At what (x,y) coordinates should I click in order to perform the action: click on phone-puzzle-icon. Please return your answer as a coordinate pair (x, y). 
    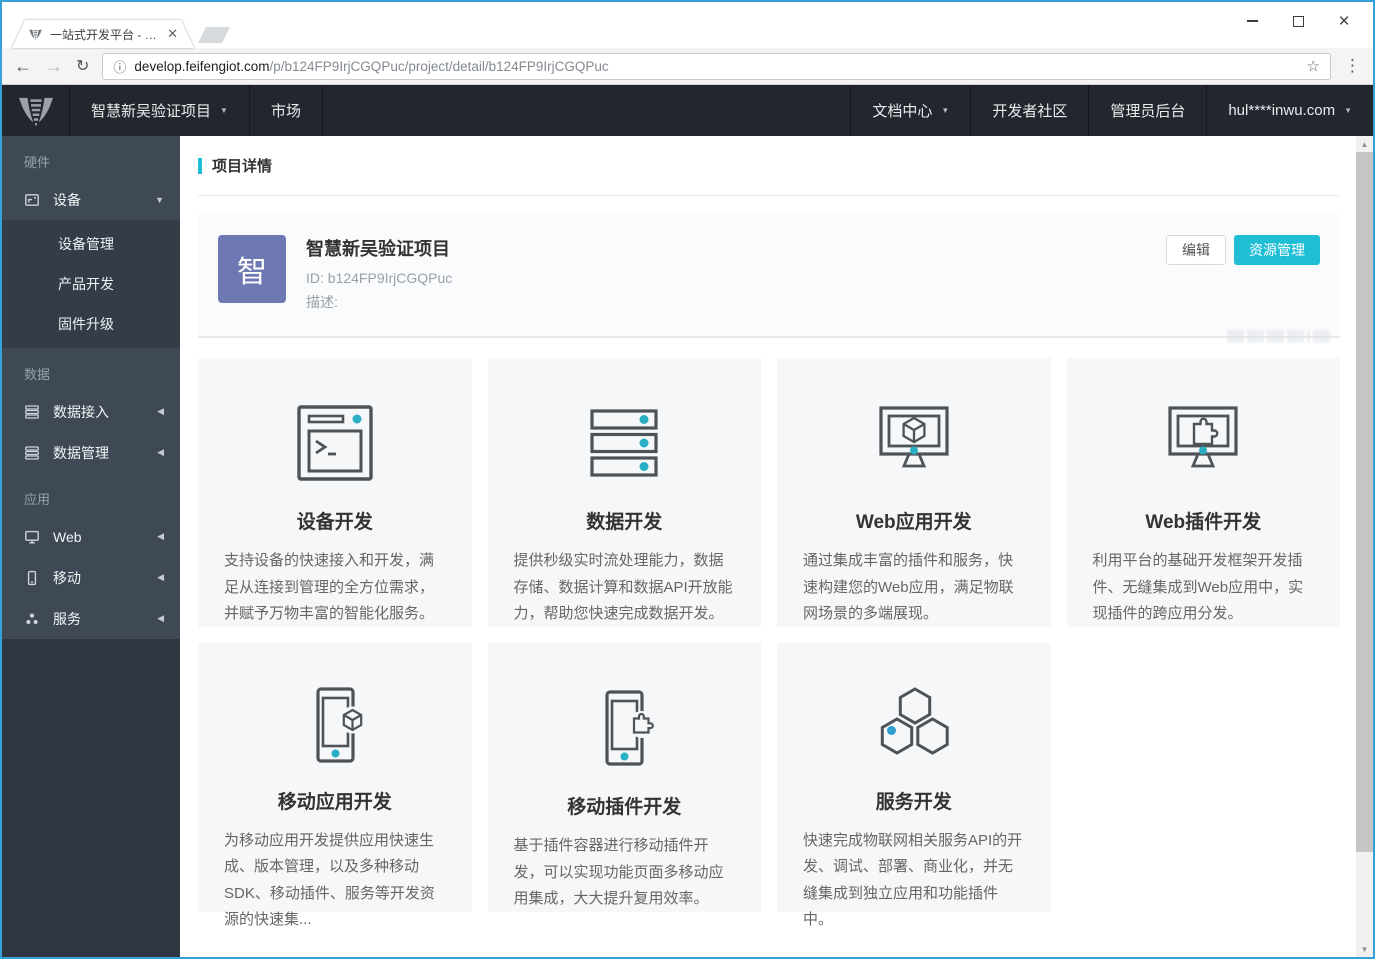
    Looking at the image, I should click on (624, 727).